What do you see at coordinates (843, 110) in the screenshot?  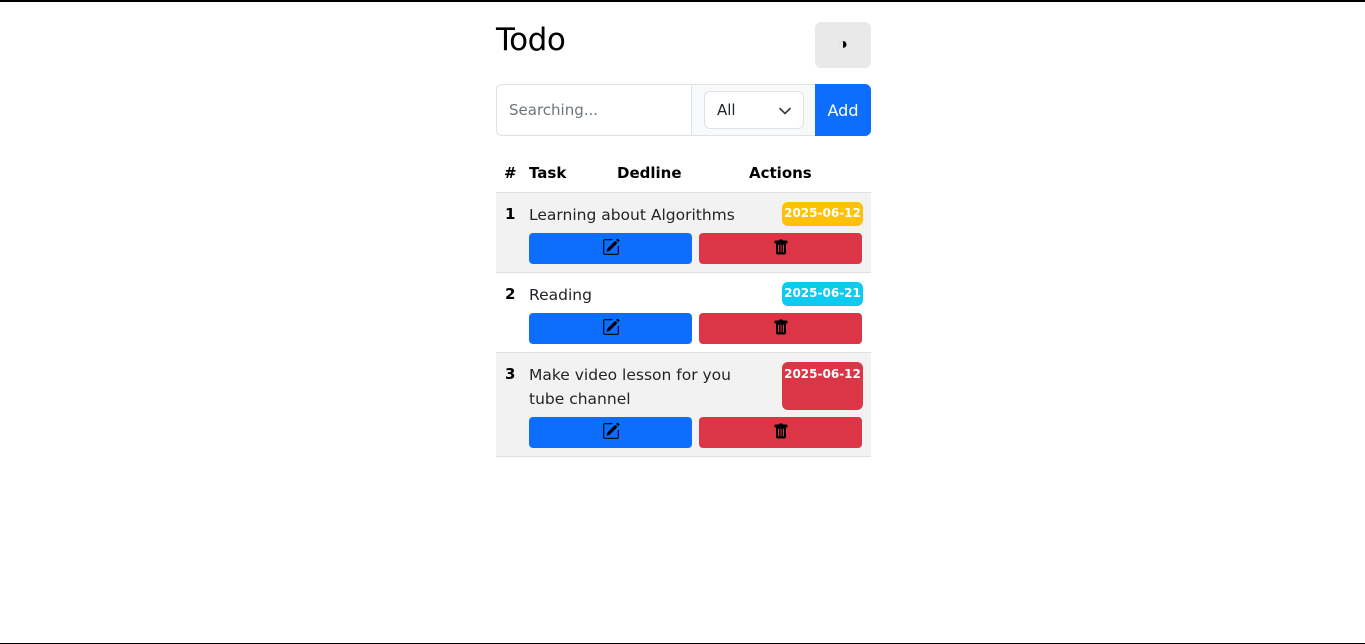 I see `add-button: Add` at bounding box center [843, 110].